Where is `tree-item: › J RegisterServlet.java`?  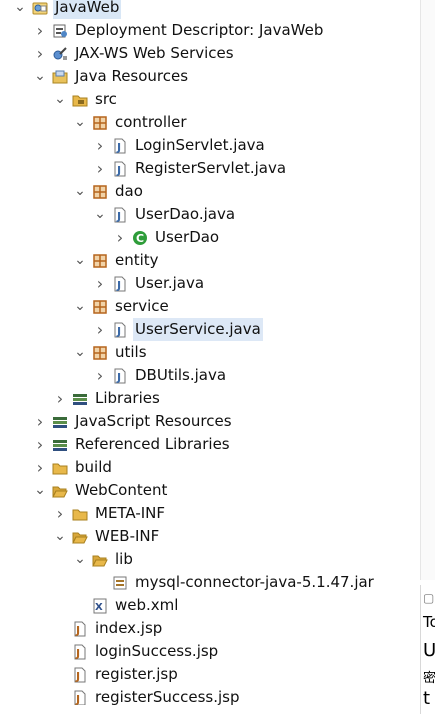 tree-item: › J RegisterServlet.java is located at coordinates (144, 168).